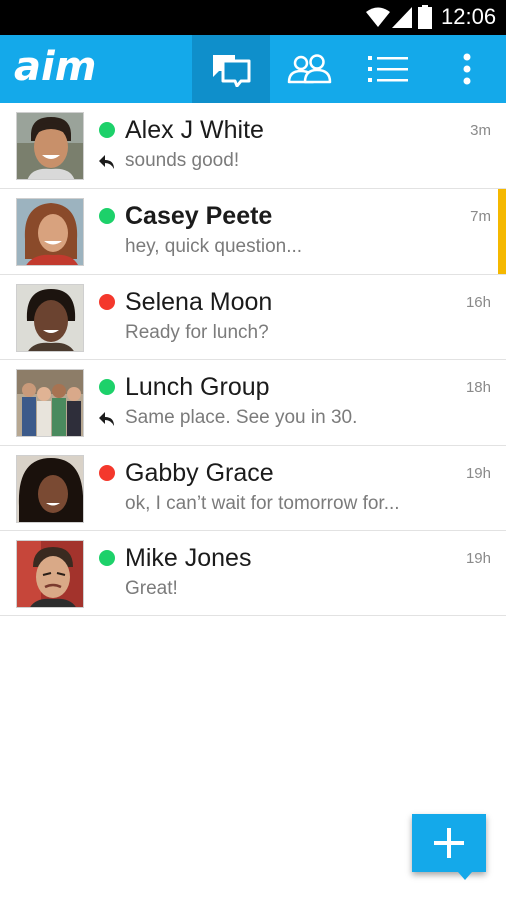 The width and height of the screenshot is (506, 900). I want to click on message-preview: Same place. See you in 30., so click(241, 417).